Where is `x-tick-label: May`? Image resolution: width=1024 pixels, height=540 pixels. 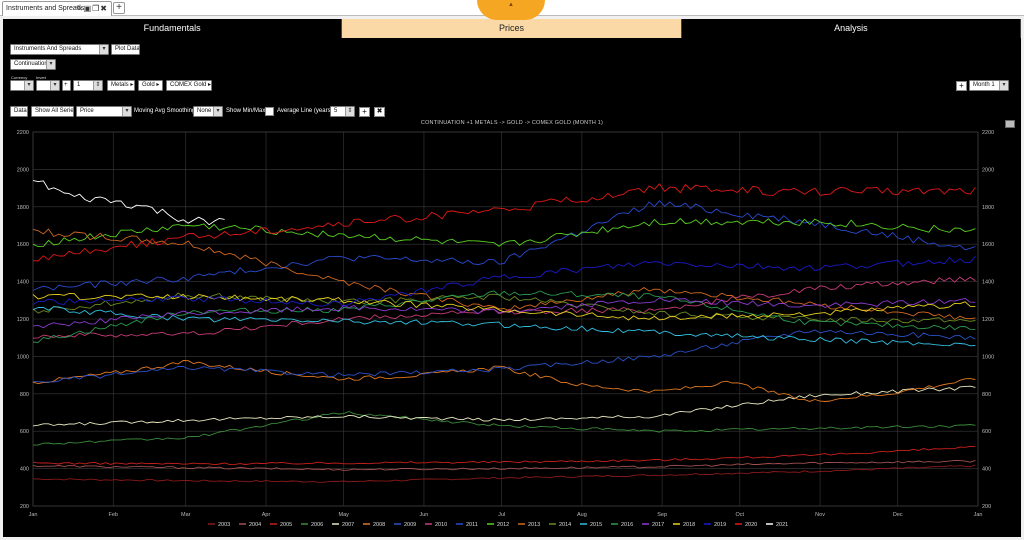
x-tick-label: May is located at coordinates (343, 515).